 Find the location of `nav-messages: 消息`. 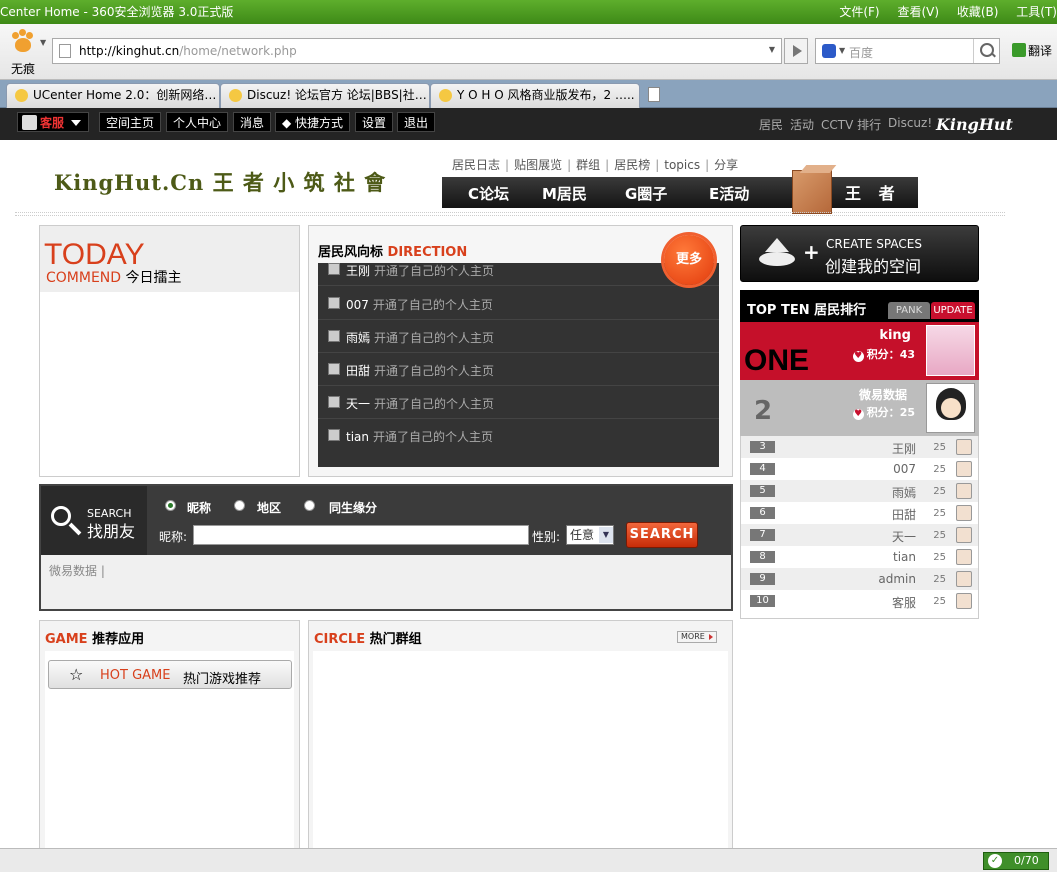

nav-messages: 消息 is located at coordinates (252, 122).